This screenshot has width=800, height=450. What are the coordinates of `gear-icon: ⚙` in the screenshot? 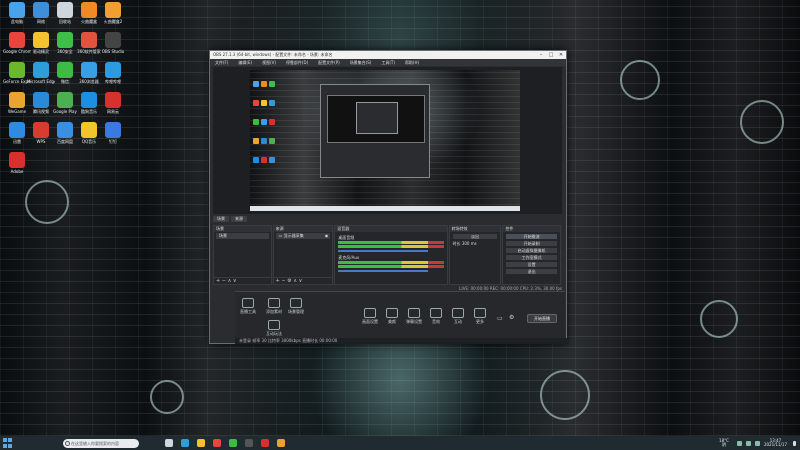 It's located at (511, 317).